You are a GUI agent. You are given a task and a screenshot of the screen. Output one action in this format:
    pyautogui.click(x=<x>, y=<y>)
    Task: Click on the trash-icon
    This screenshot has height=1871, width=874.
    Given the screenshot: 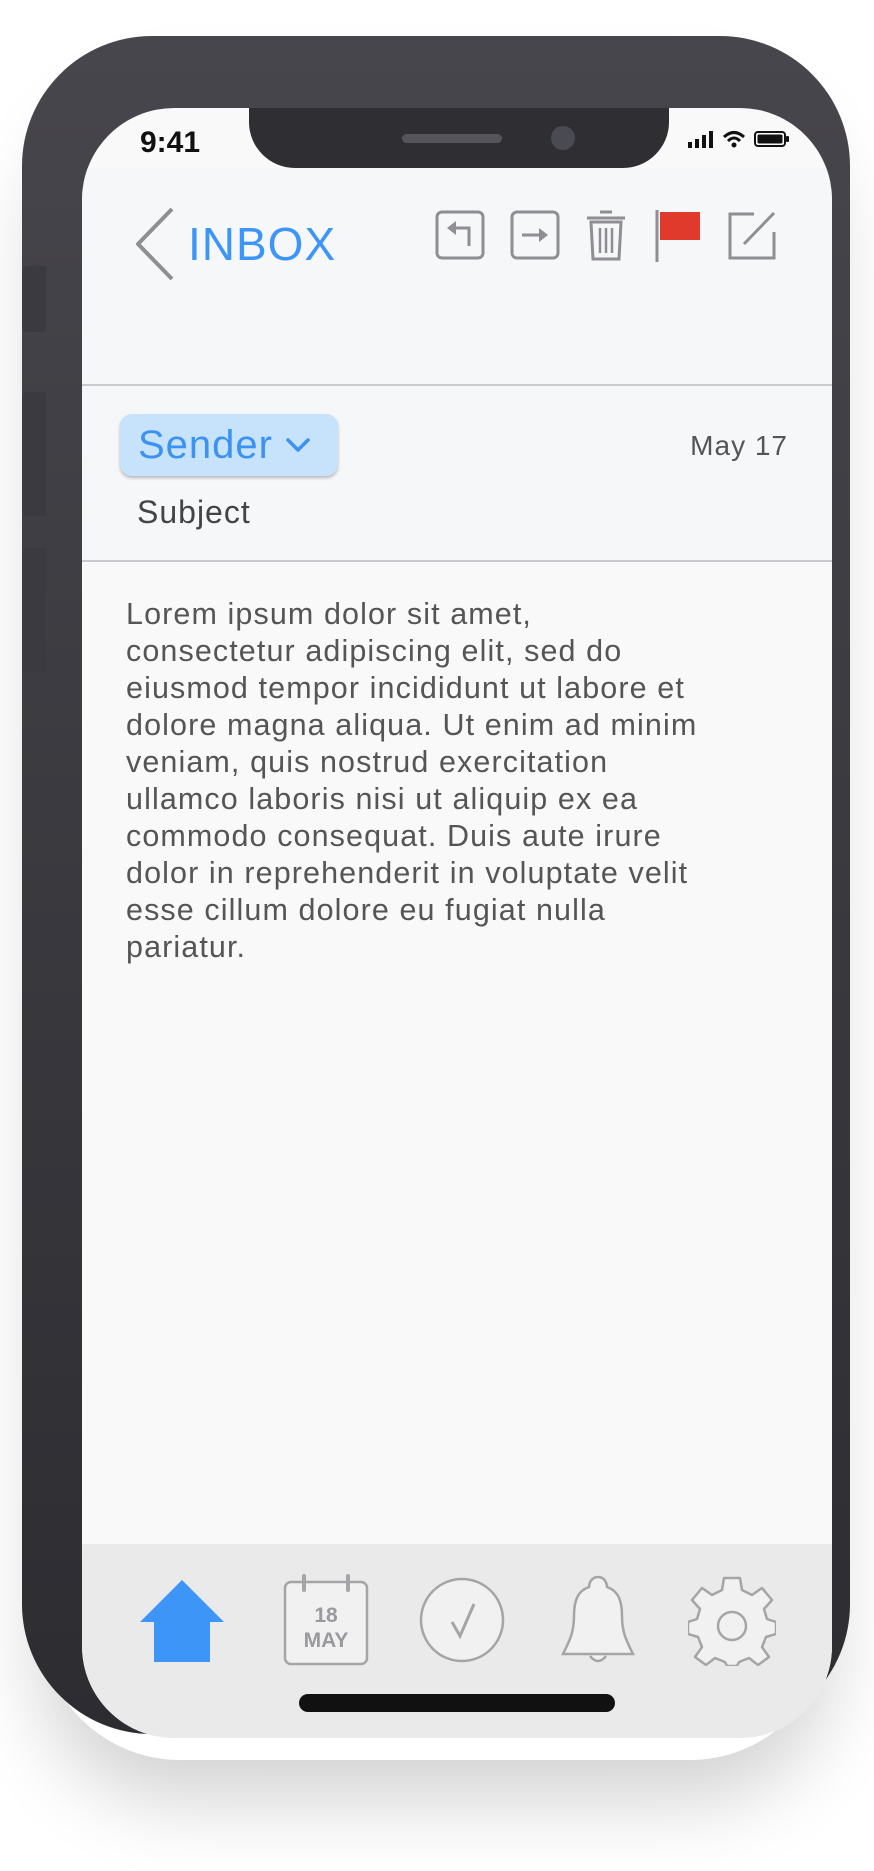 What is the action you would take?
    pyautogui.click(x=606, y=235)
    